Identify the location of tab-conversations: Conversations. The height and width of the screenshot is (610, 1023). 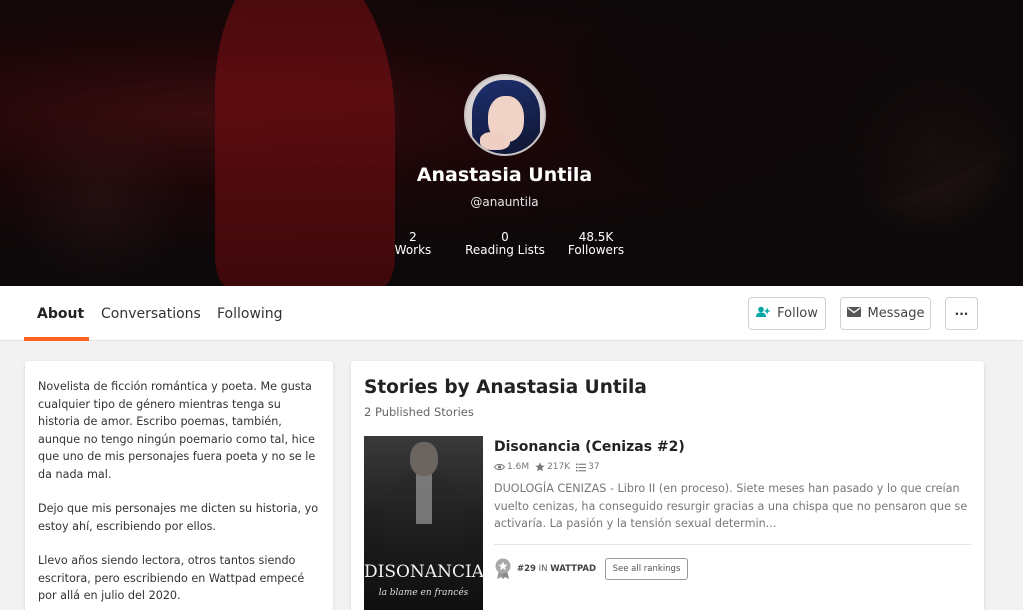
(151, 314).